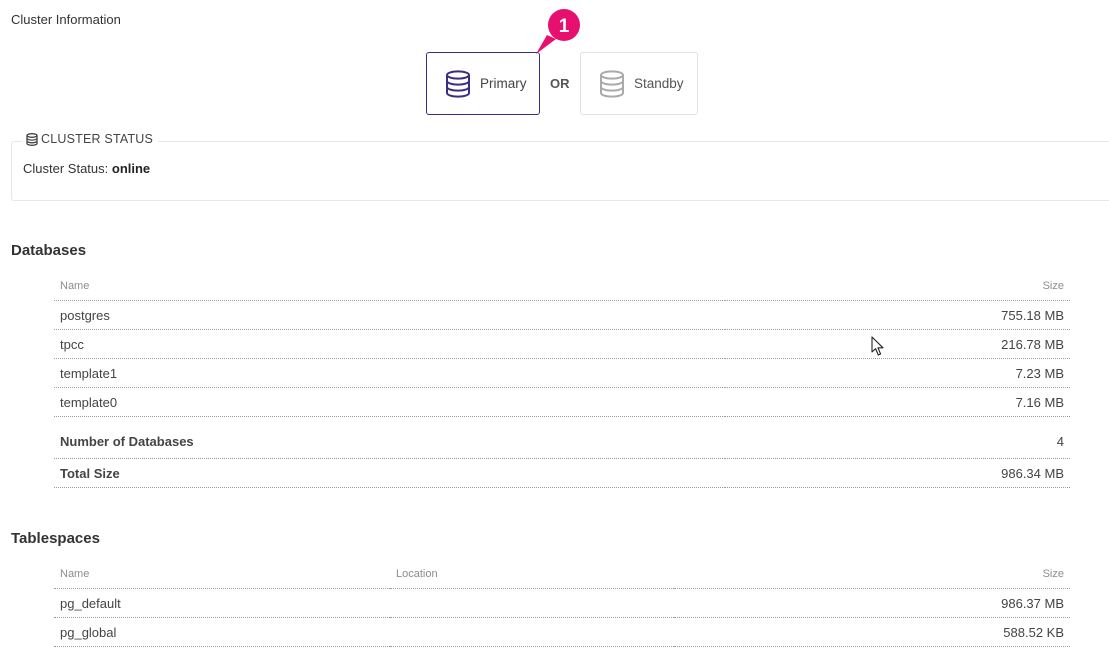 Image resolution: width=1109 pixels, height=667 pixels. What do you see at coordinates (49, 250) in the screenshot?
I see `databases-title: Databases` at bounding box center [49, 250].